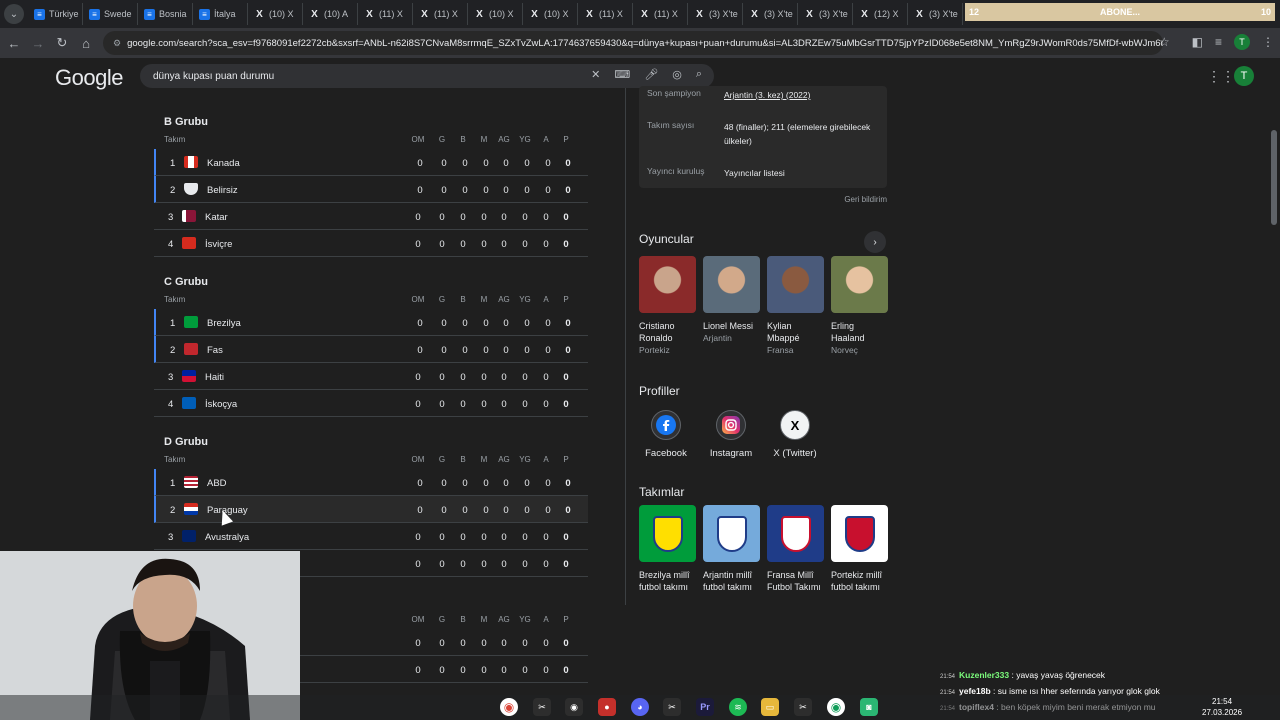 This screenshot has height=720, width=1280. What do you see at coordinates (371, 462) in the screenshot?
I see `standings-header: Takım OM G B M AG YG A P` at bounding box center [371, 462].